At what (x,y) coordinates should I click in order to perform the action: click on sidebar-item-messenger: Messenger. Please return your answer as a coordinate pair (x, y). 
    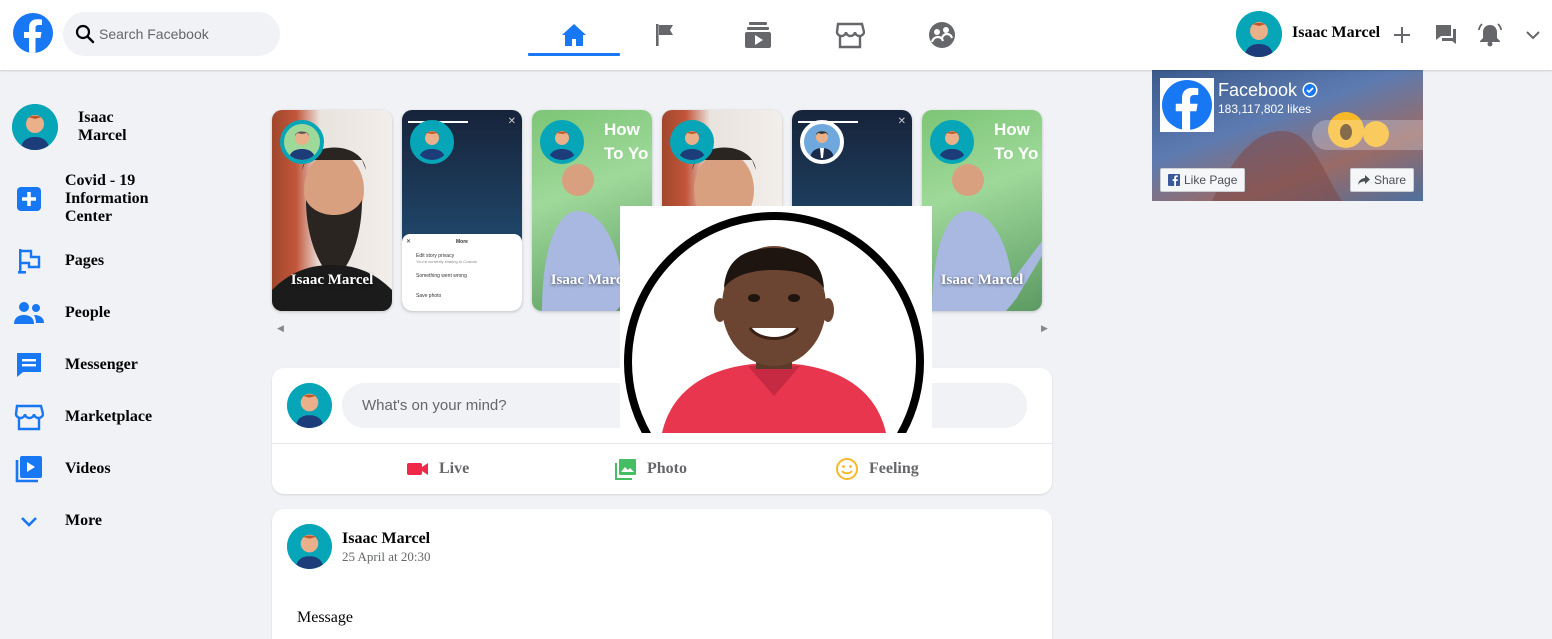
    Looking at the image, I should click on (75, 365).